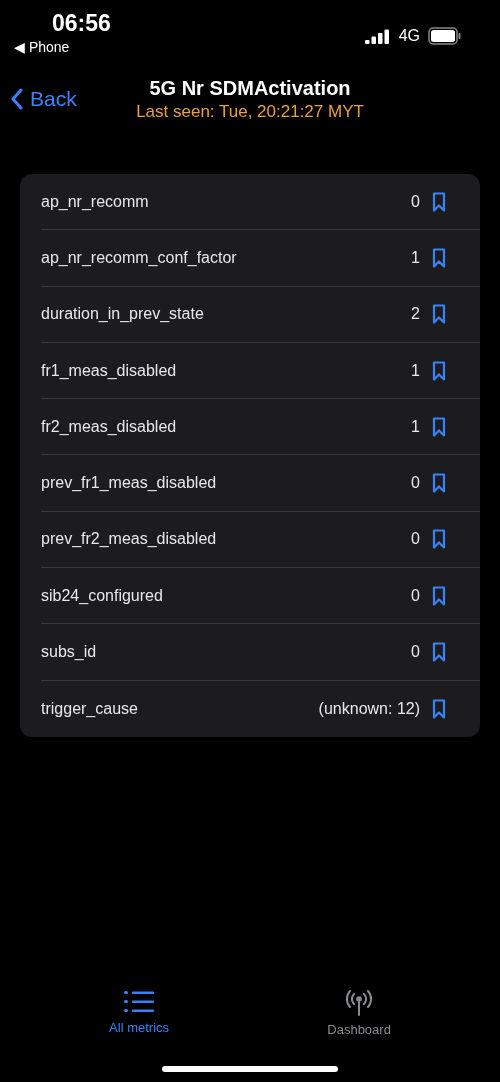  Describe the element at coordinates (250, 88) in the screenshot. I see `page-title: 5G Nr SDMActivation` at that location.